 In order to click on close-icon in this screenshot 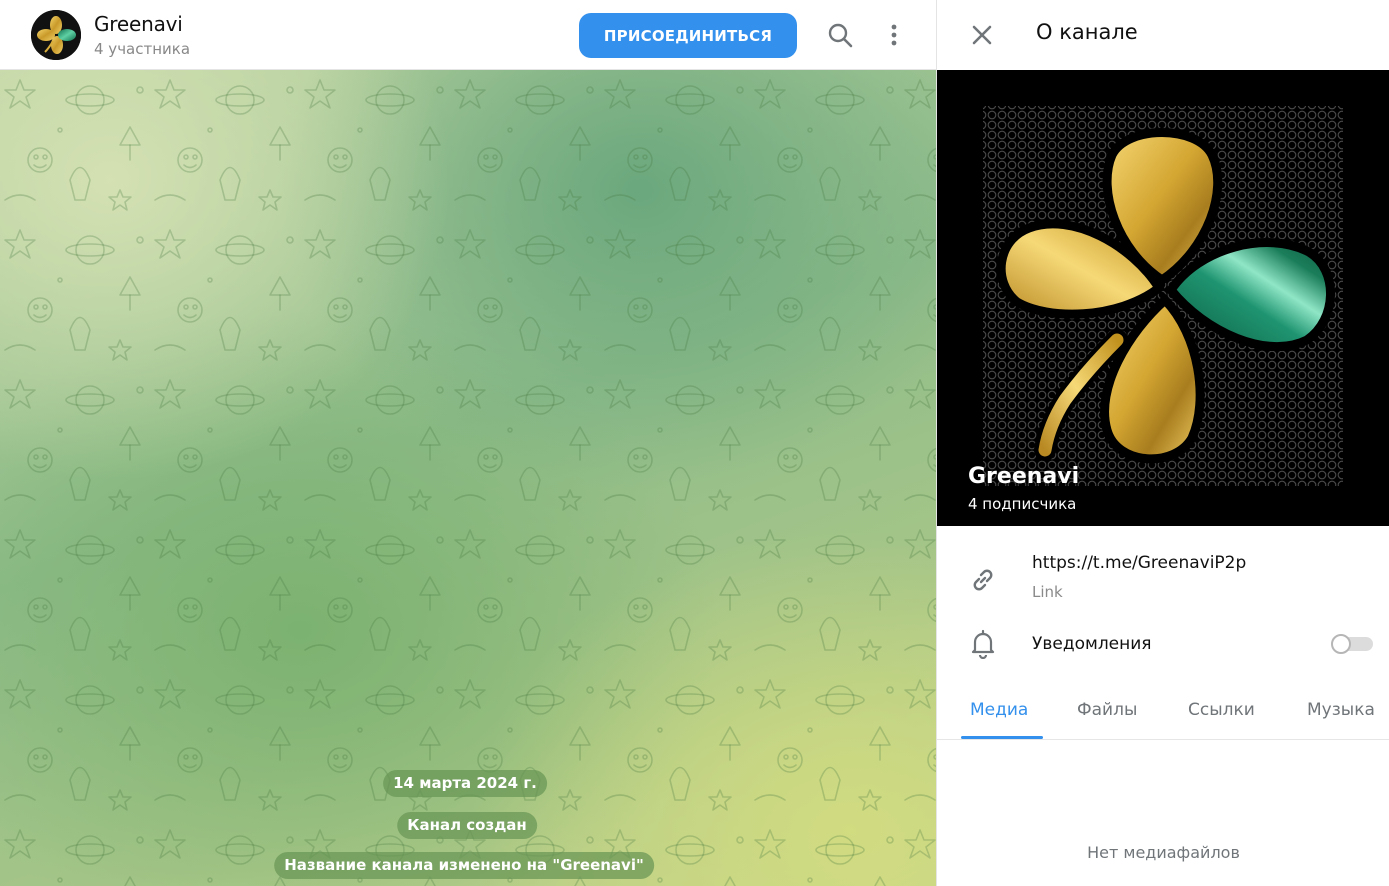, I will do `click(982, 35)`.